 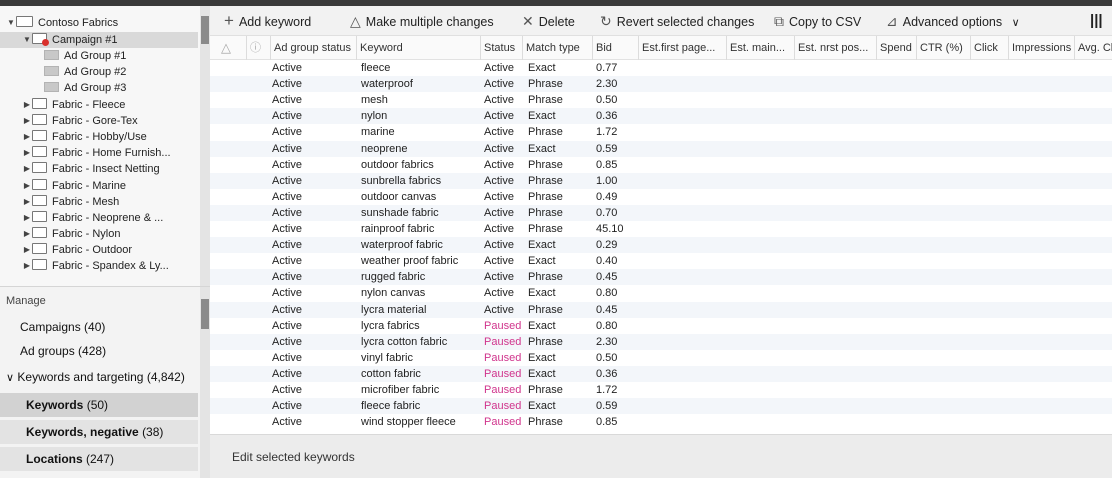 I want to click on table-row: Active waterproof fabric Active Exact 0.29, so click(x=661, y=245).